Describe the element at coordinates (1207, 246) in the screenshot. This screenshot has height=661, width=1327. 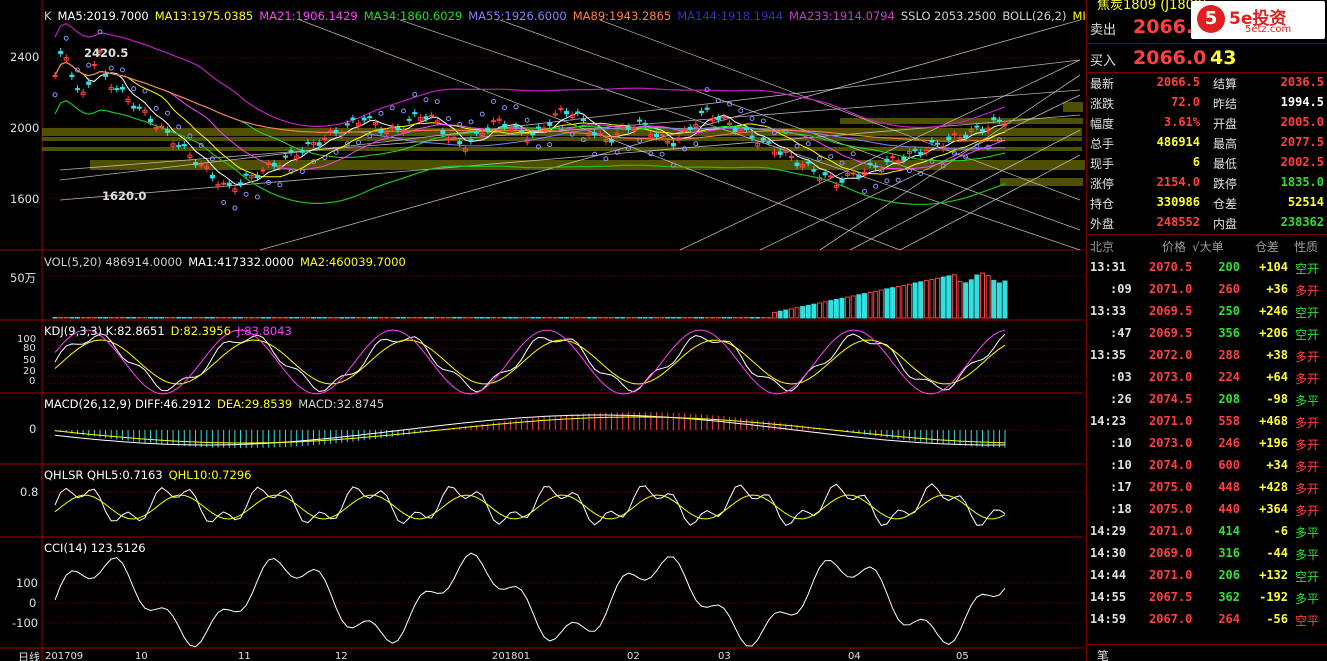
I see `ticks-header: 北京 价格 √大单 仓差 性质` at that location.